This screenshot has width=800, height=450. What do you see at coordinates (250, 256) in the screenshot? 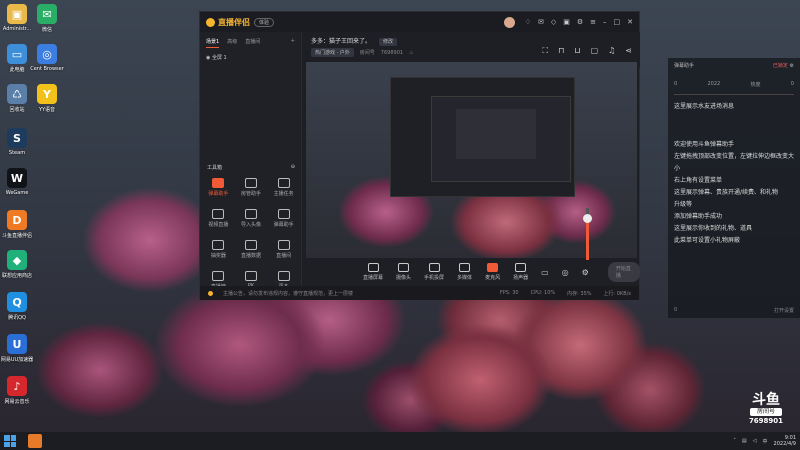
I see `tool-label: 直播数据` at bounding box center [250, 256].